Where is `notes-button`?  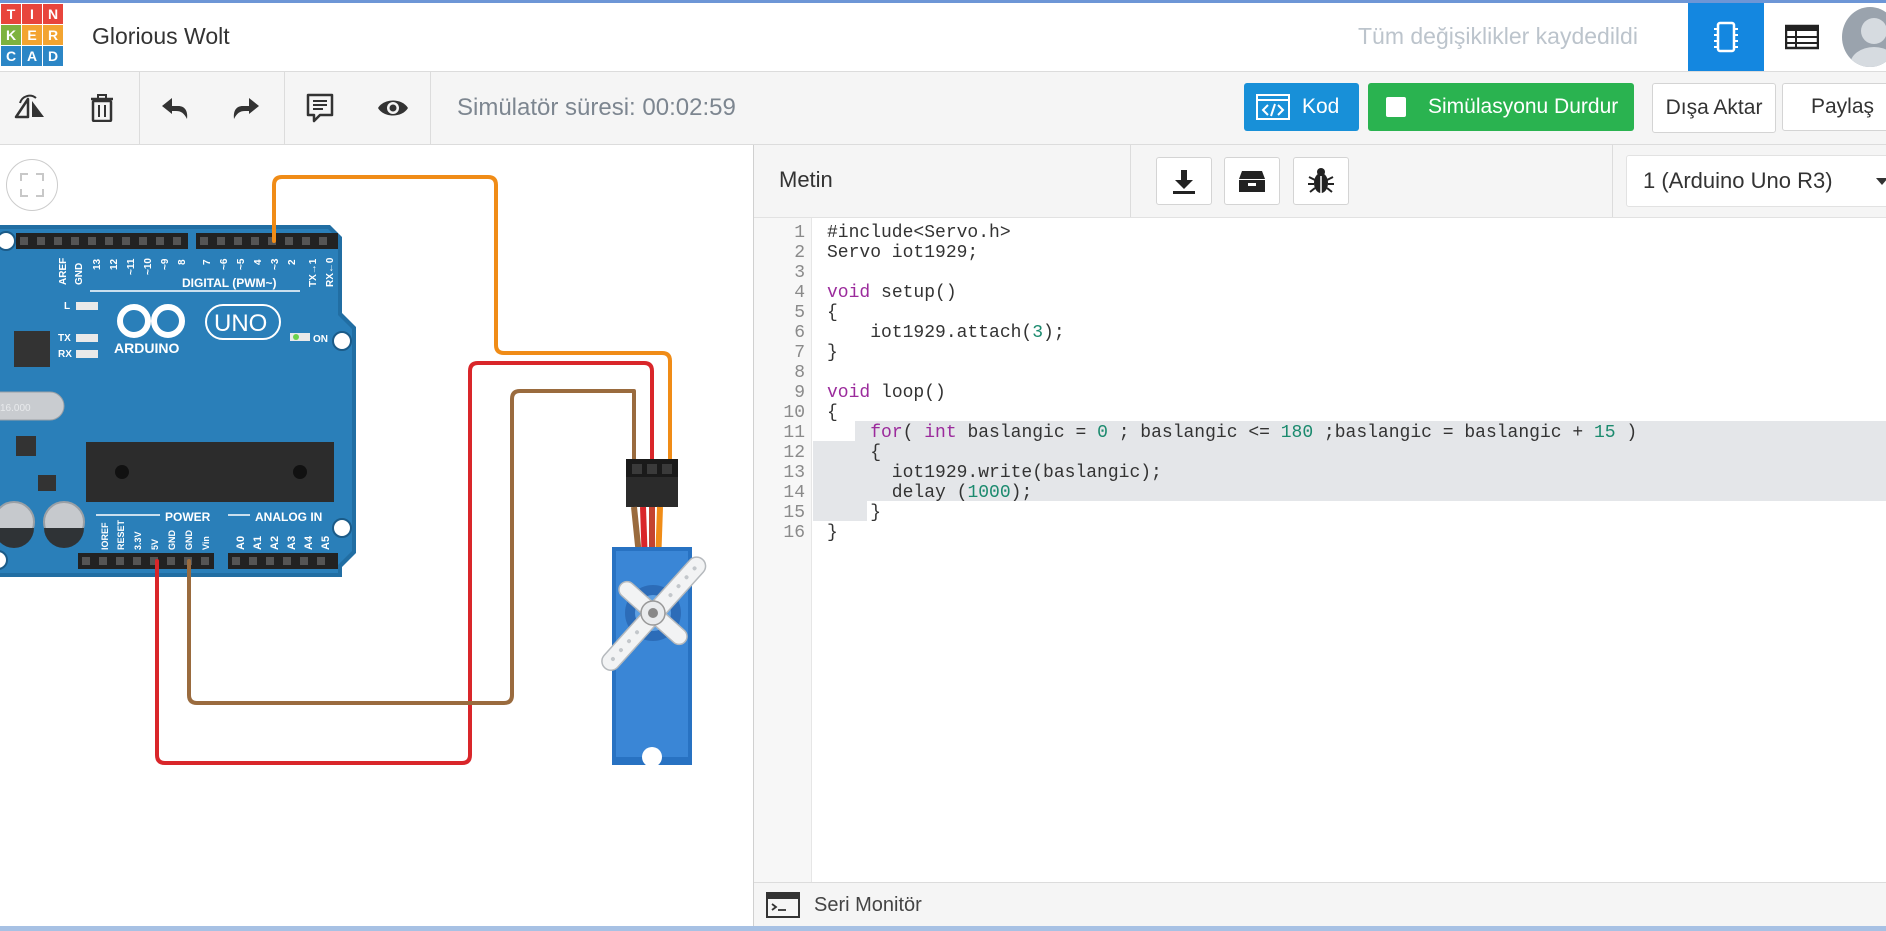 notes-button is located at coordinates (320, 108).